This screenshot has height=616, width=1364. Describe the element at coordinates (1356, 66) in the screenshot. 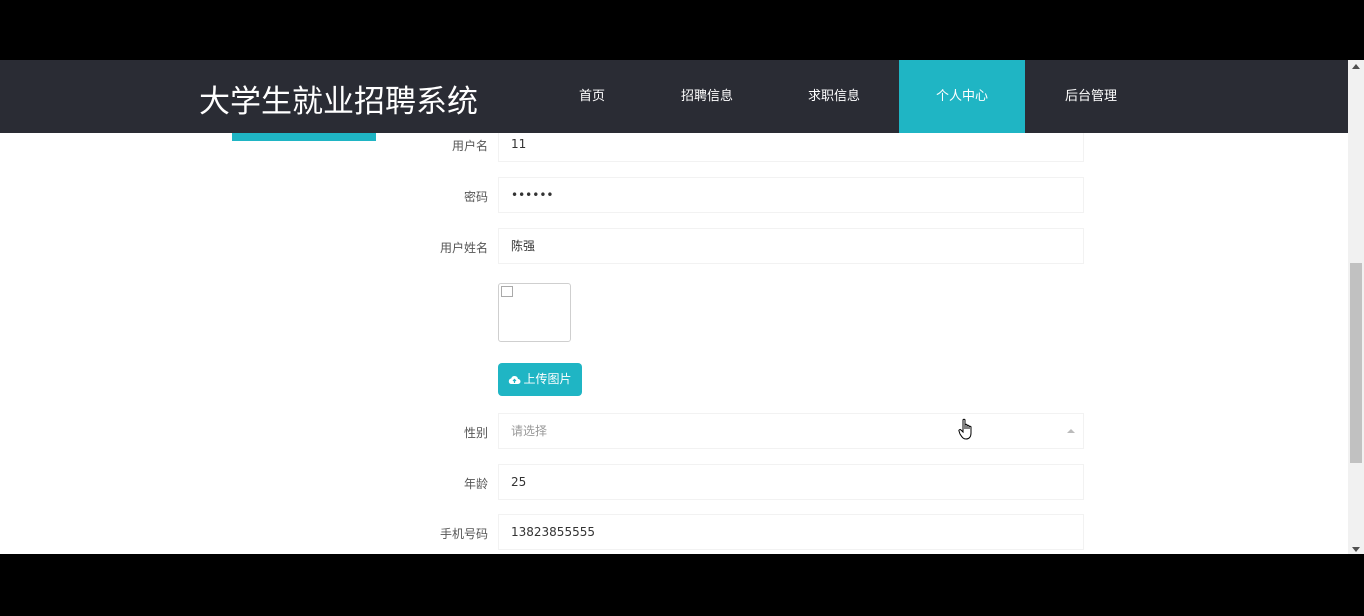

I see `scroll-up-icon` at that location.